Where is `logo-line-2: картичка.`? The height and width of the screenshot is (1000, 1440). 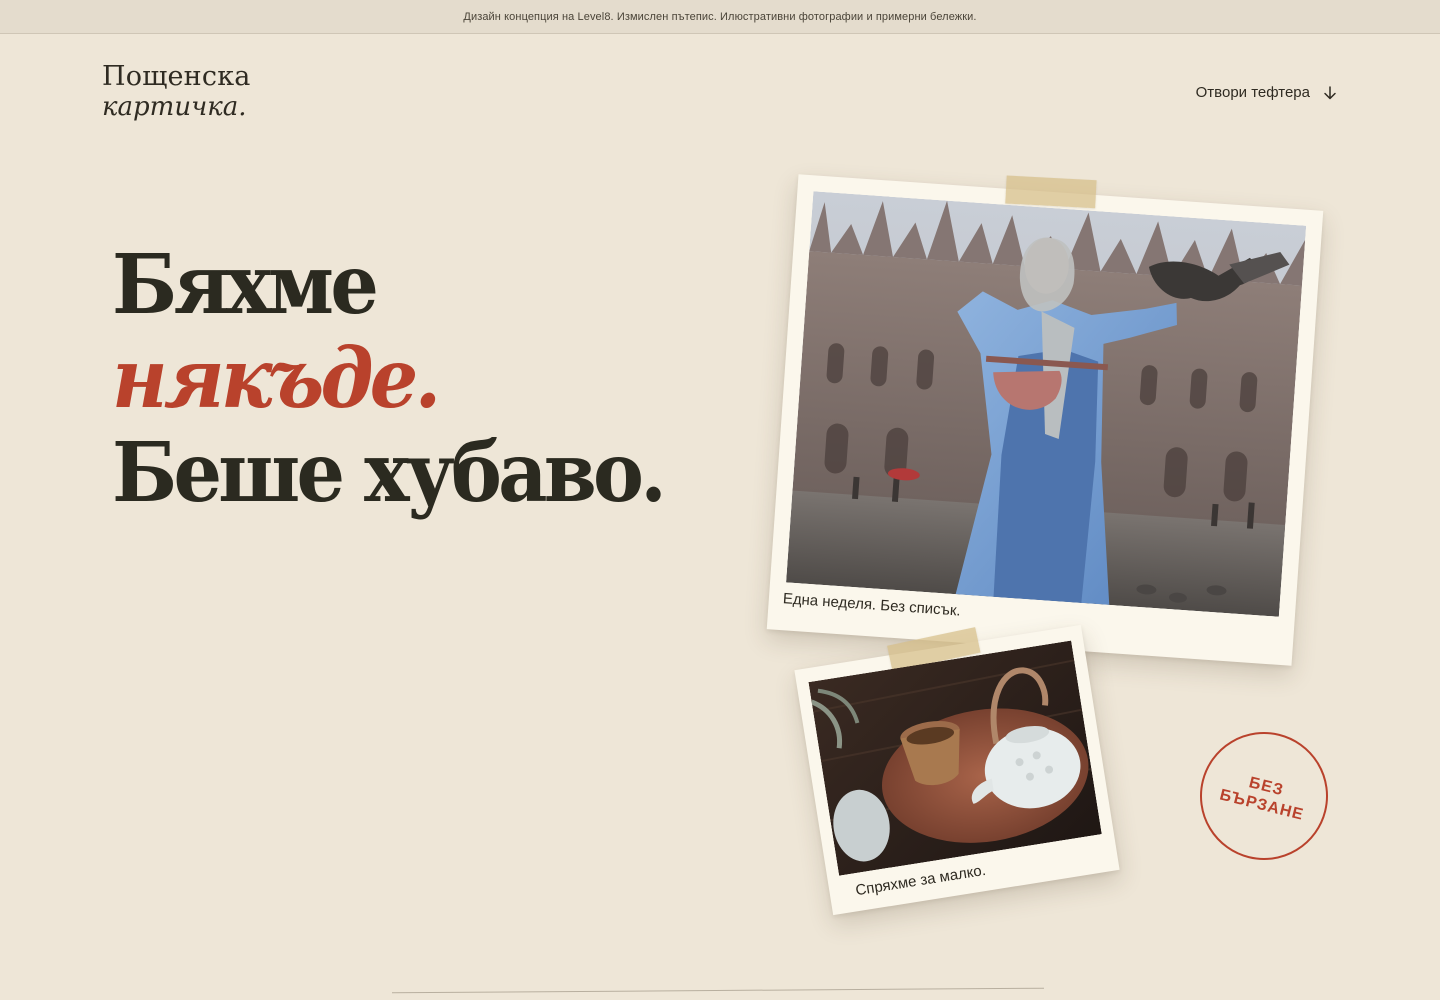 logo-line-2: картичка. is located at coordinates (174, 107).